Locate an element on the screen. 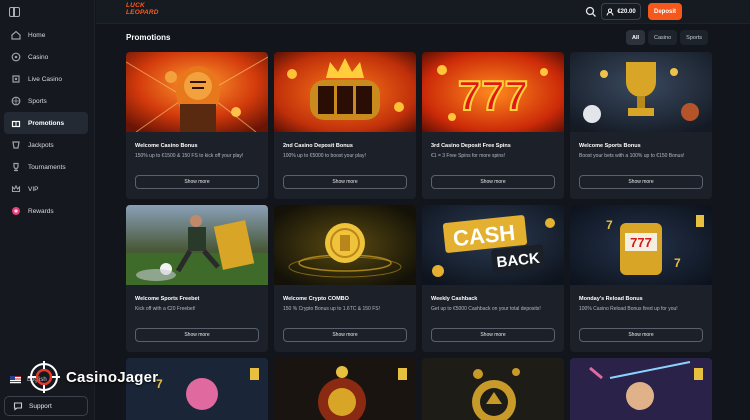 This screenshot has height=420, width=750. promo-title: Monday's Reload Bonus is located at coordinates (611, 299).